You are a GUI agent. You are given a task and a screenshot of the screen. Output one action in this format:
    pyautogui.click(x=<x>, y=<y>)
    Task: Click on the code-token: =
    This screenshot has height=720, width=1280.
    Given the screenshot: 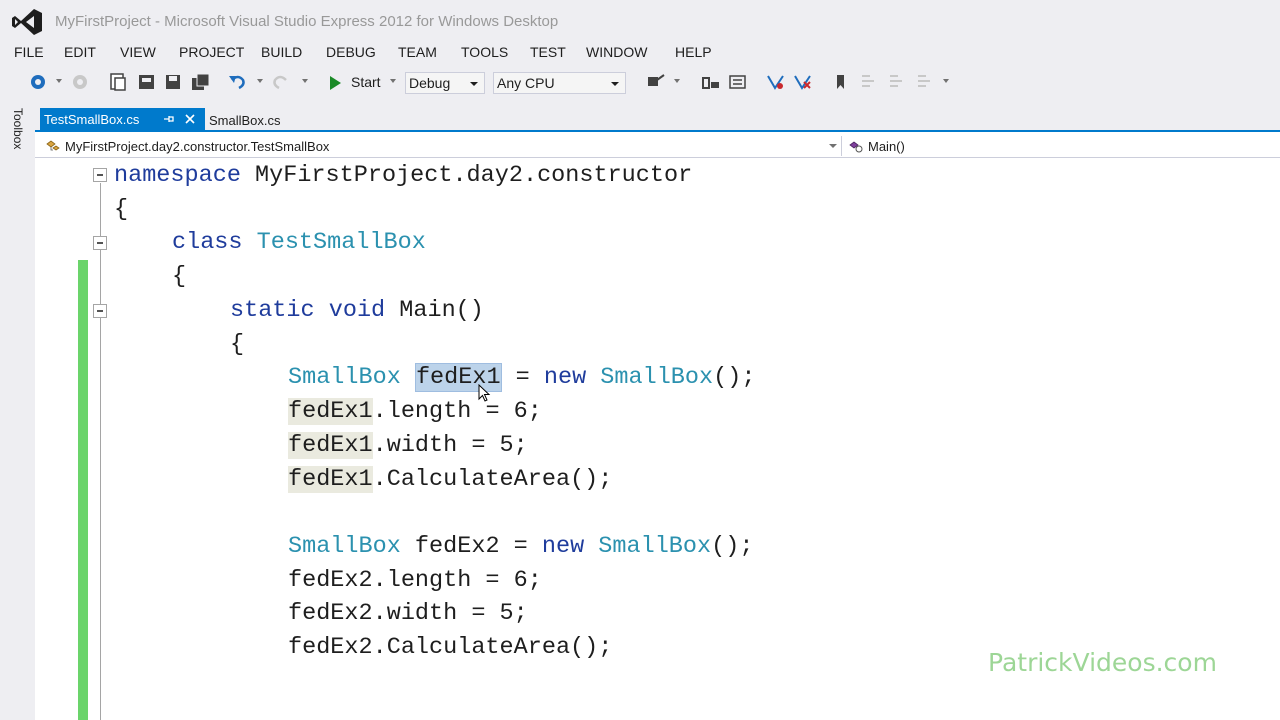 What is the action you would take?
    pyautogui.click(x=522, y=377)
    